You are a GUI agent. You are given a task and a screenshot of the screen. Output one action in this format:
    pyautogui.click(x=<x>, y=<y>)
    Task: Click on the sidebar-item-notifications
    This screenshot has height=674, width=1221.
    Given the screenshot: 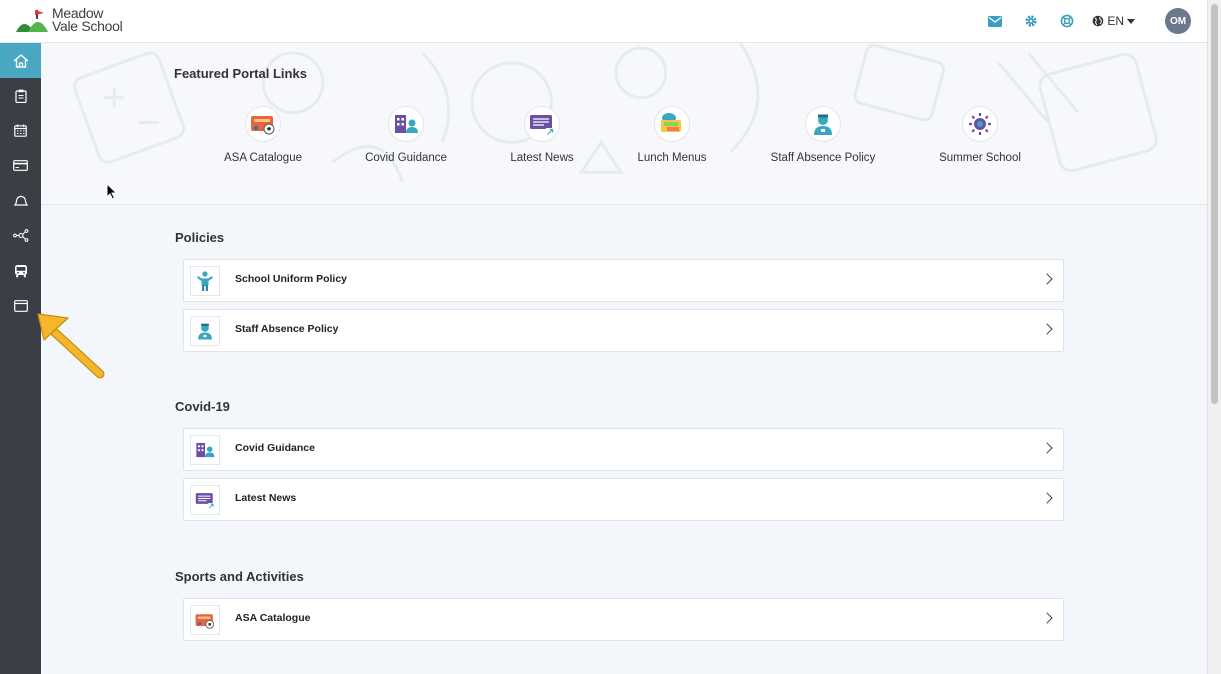 What is the action you would take?
    pyautogui.click(x=20, y=200)
    